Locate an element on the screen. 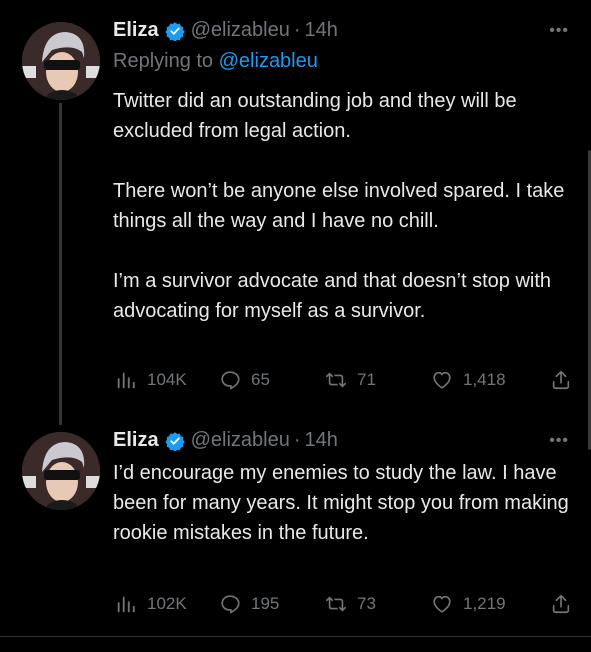 Image resolution: width=591 pixels, height=652 pixels. tweet-divider is located at coordinates (295, 636).